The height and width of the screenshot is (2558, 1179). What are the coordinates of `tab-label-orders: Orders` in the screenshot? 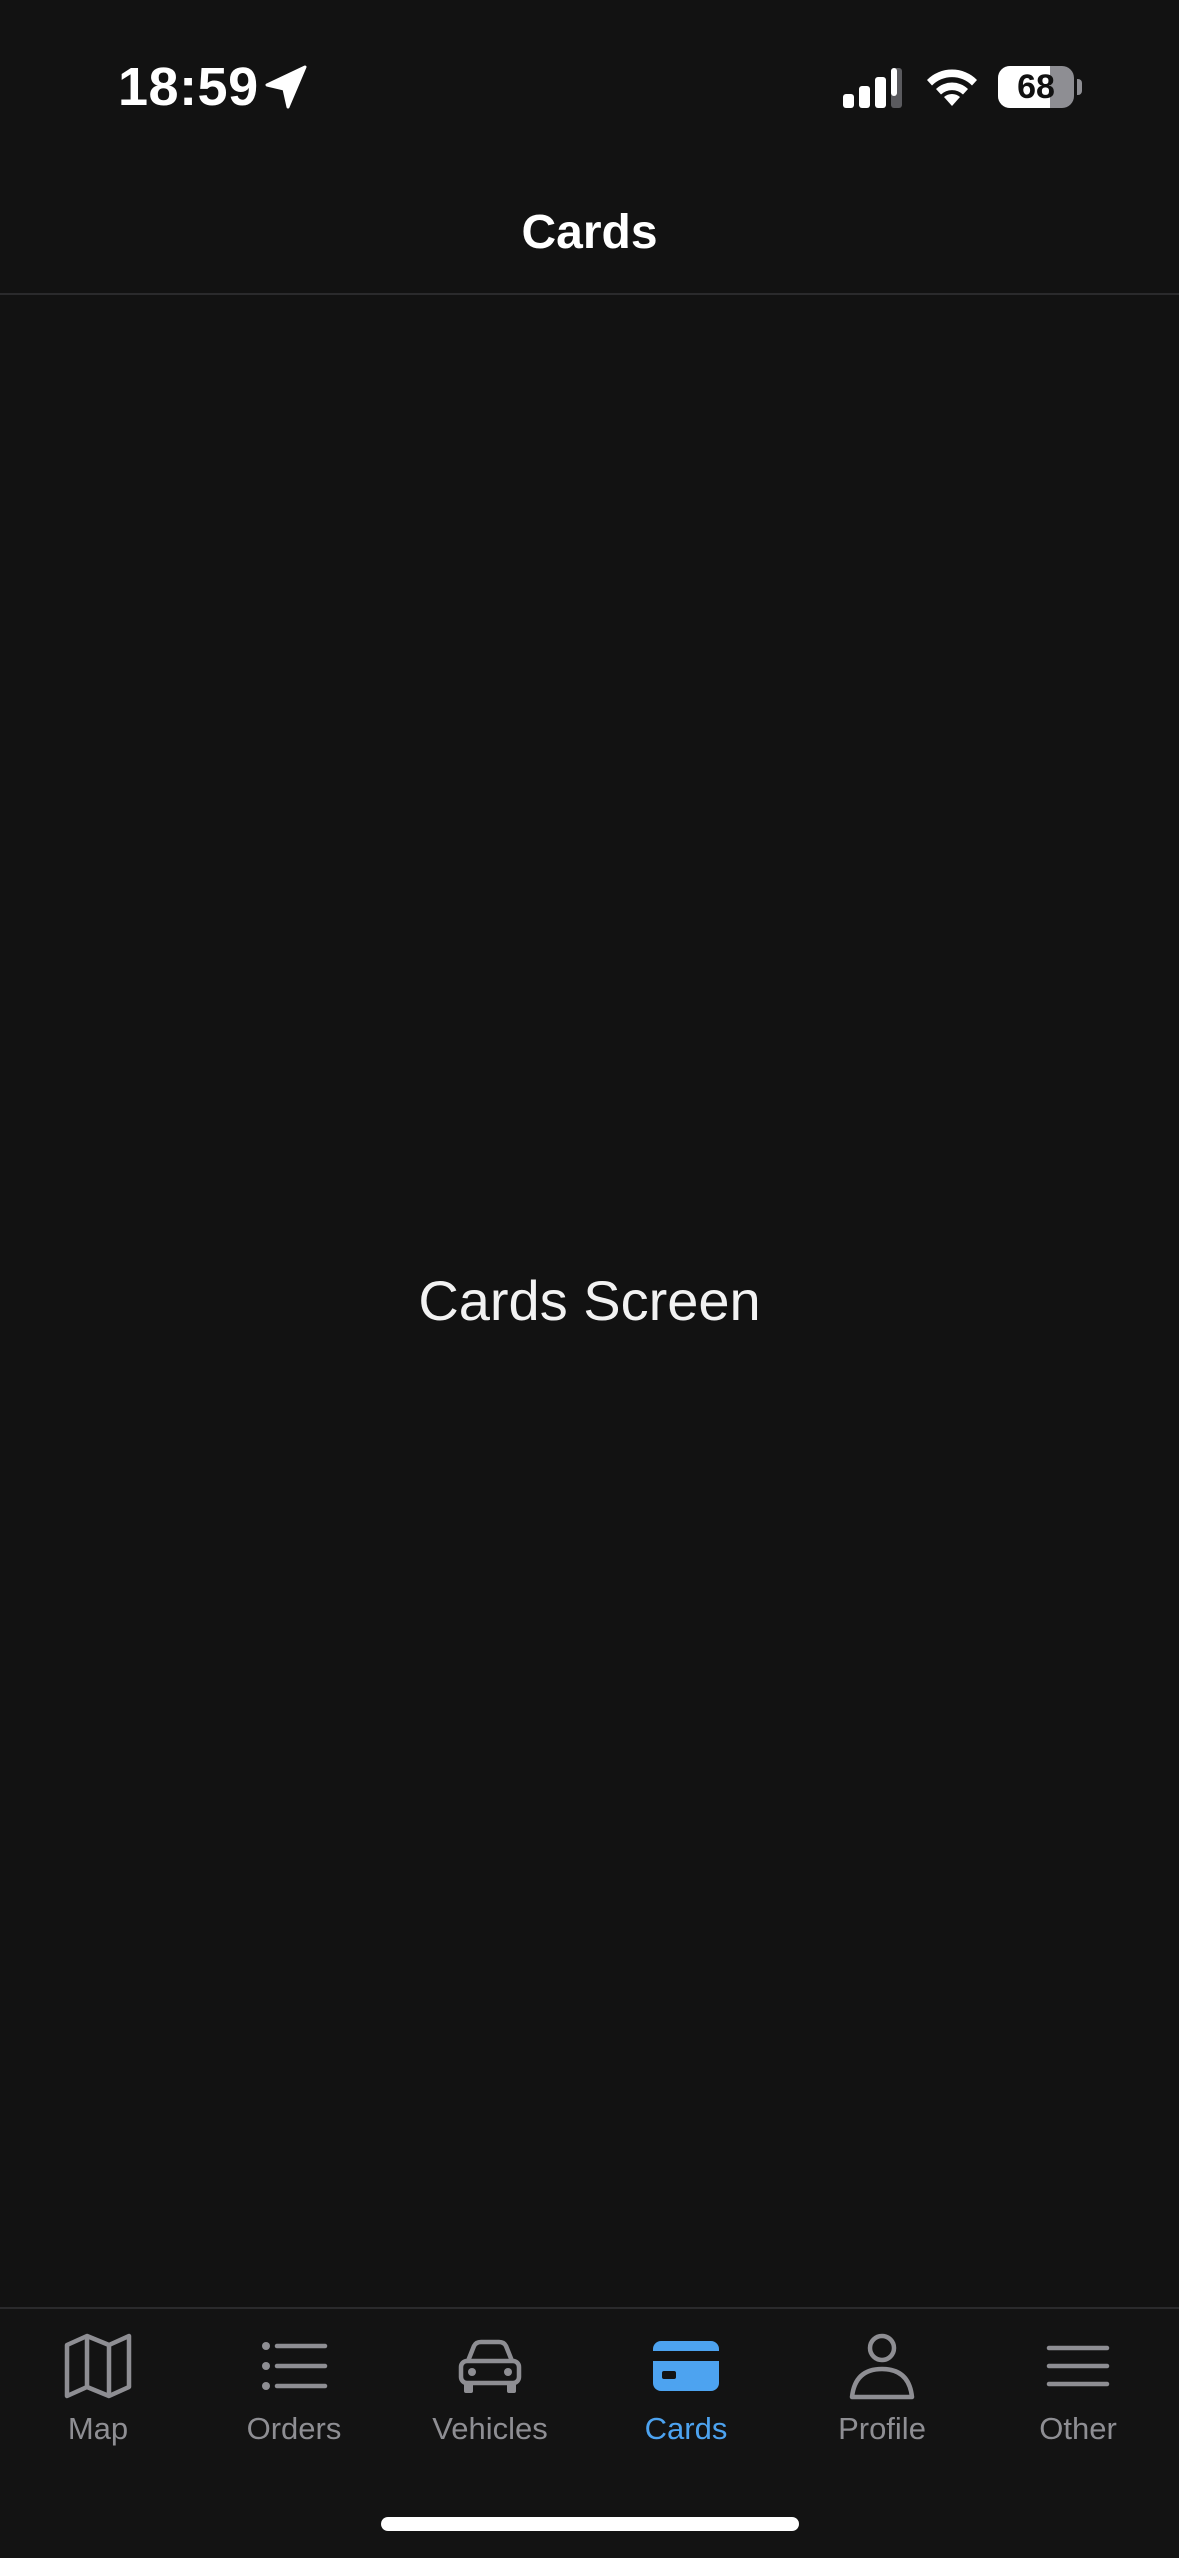 It's located at (294, 2428).